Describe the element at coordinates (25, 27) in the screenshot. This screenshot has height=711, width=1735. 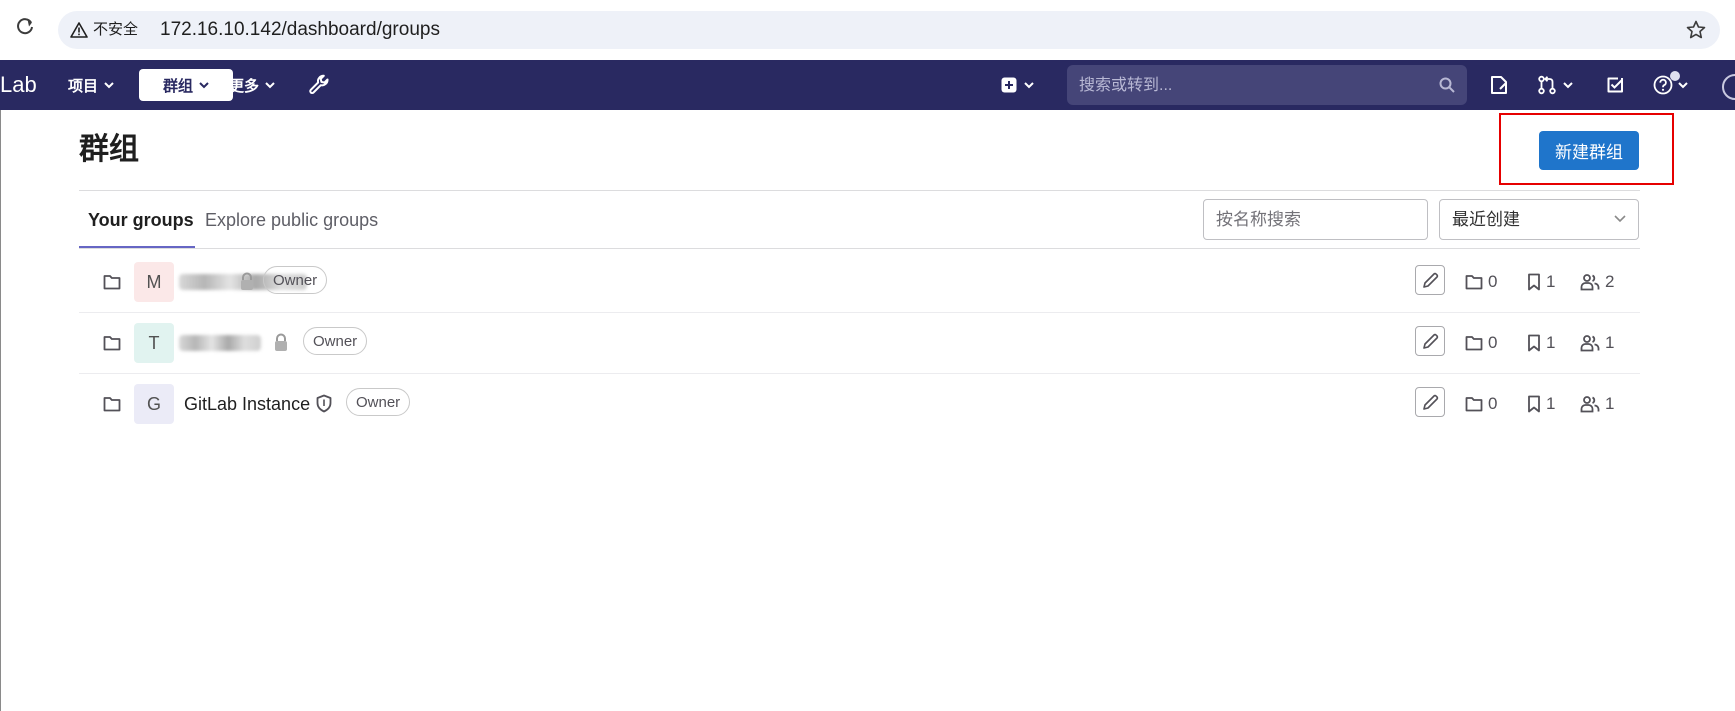
I see `reload-icon` at that location.